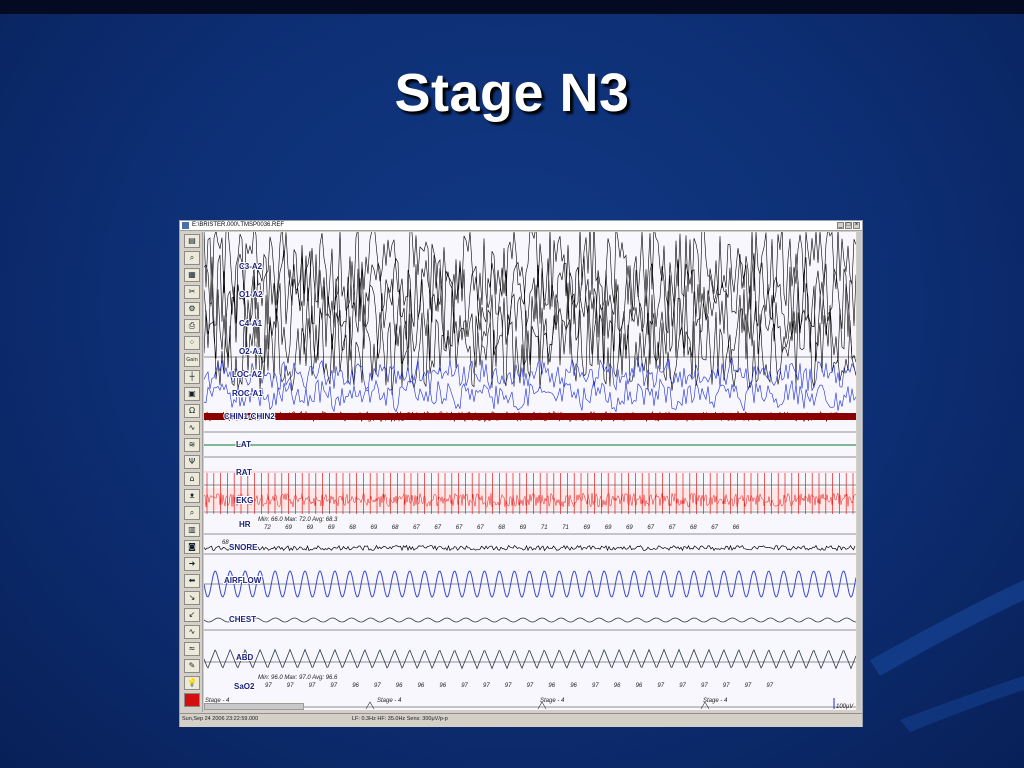 Image resolution: width=1024 pixels, height=768 pixels. Describe the element at coordinates (856, 225) in the screenshot. I see `close-button: ×` at that location.